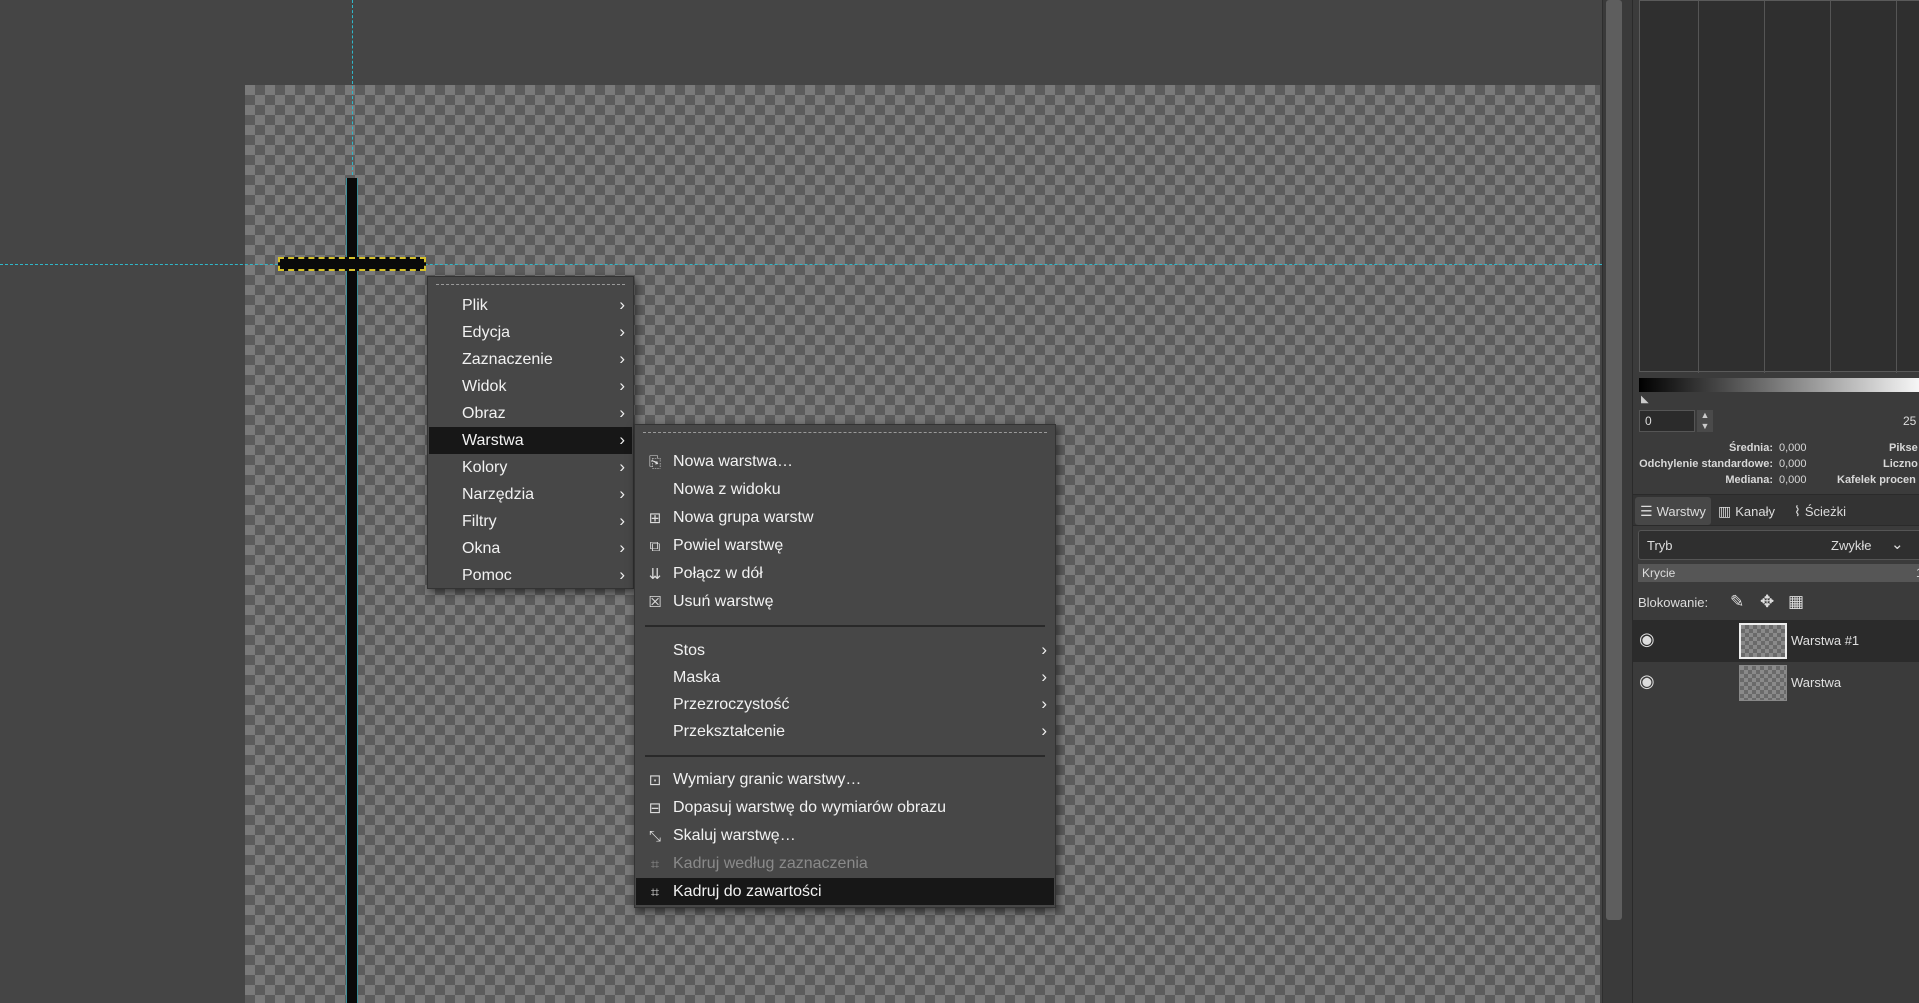 The height and width of the screenshot is (1003, 1919). Describe the element at coordinates (845, 545) in the screenshot. I see `menu-item-duplicate-layer: ⧉ Powiel warstwę` at that location.